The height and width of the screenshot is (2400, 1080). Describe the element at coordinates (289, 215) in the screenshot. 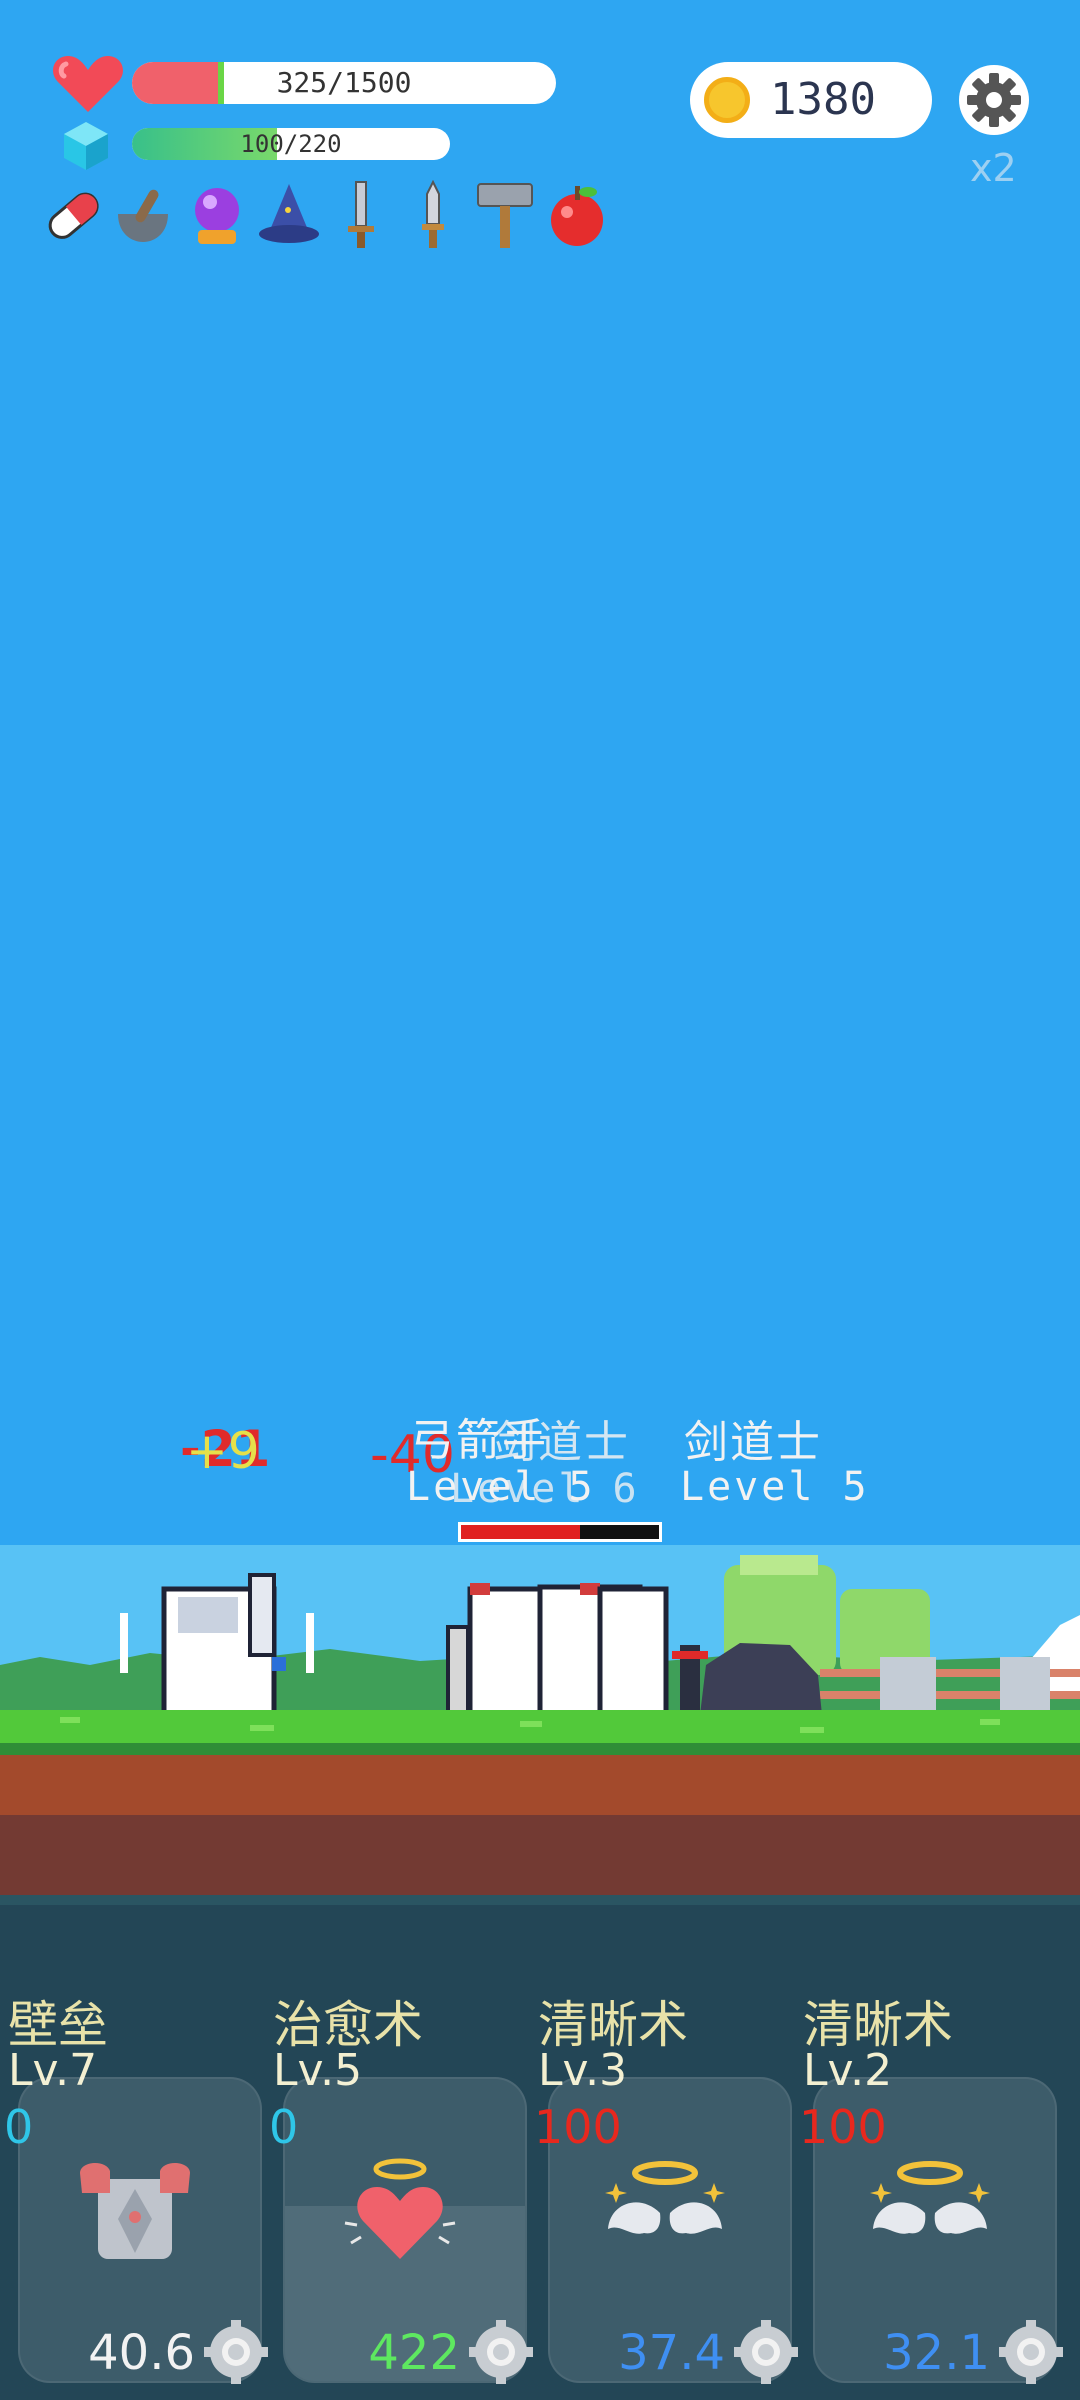

I see `wizard-hat-icon` at that location.